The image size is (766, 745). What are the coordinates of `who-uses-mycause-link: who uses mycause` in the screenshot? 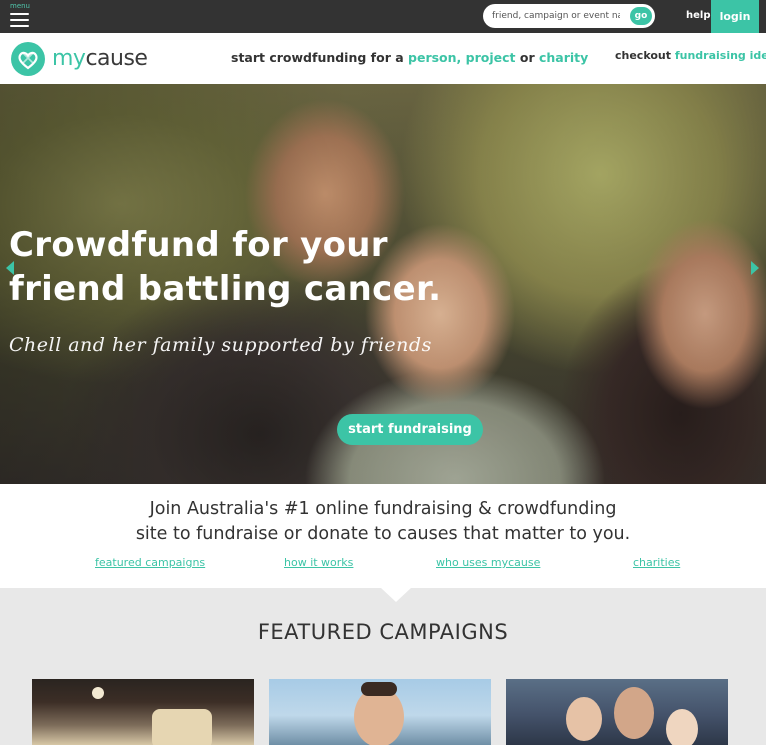 It's located at (488, 562).